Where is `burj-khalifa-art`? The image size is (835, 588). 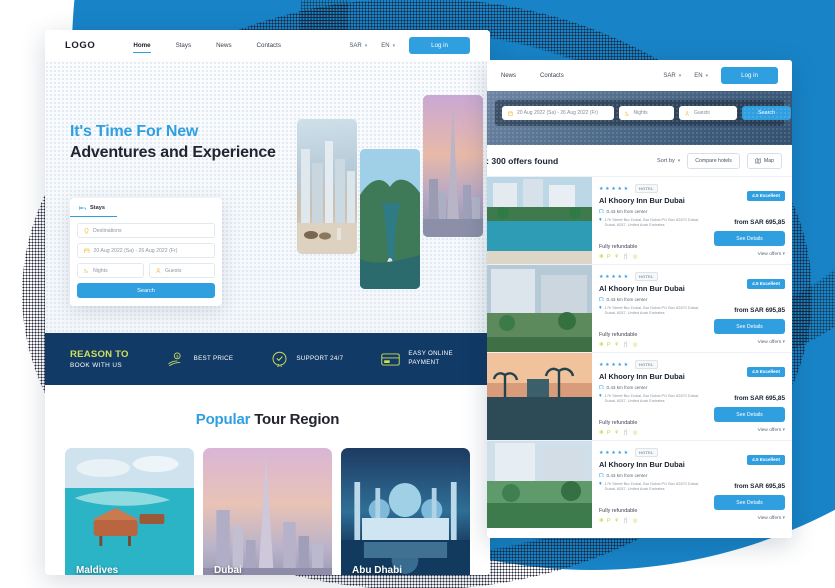
burj-khalifa-art is located at coordinates (453, 169).